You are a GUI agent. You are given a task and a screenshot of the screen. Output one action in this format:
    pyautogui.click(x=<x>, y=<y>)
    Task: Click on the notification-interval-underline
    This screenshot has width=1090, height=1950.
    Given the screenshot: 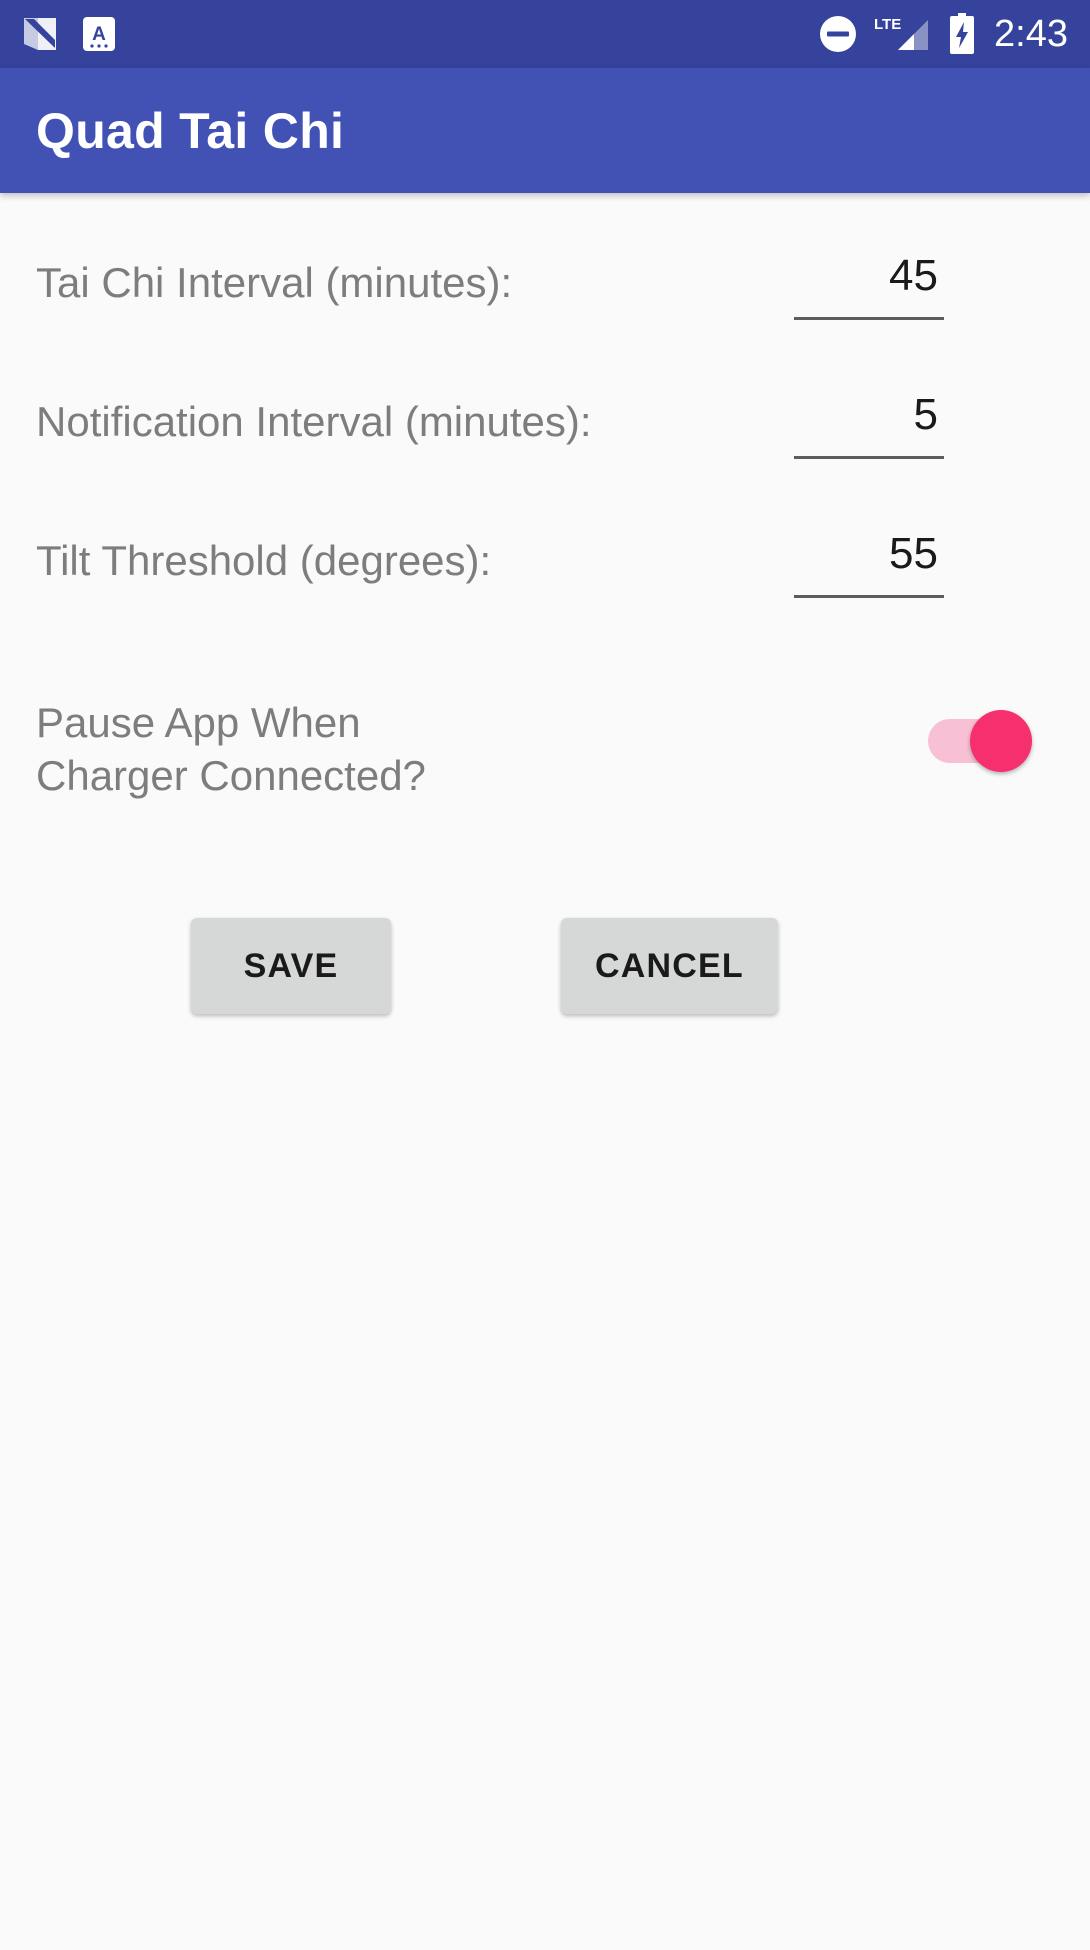 What is the action you would take?
    pyautogui.click(x=869, y=457)
    